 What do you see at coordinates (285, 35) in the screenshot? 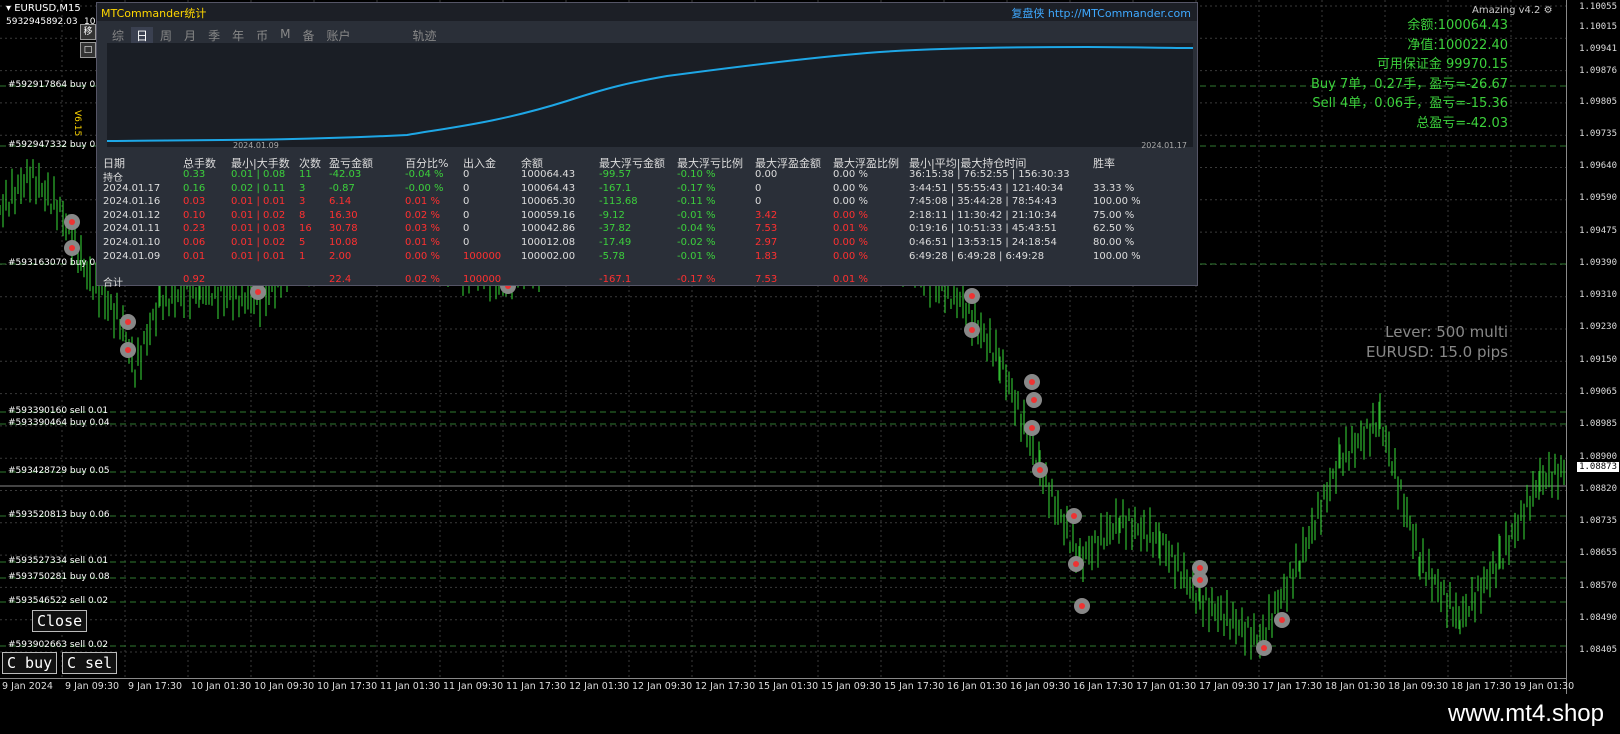
I see `tab-7: M` at bounding box center [285, 35].